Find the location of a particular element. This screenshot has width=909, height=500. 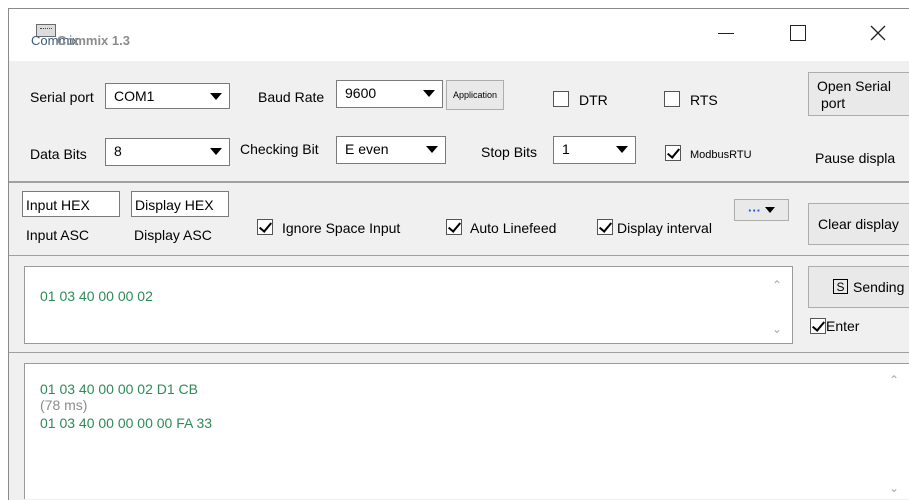

minimize-button is located at coordinates (726, 33).